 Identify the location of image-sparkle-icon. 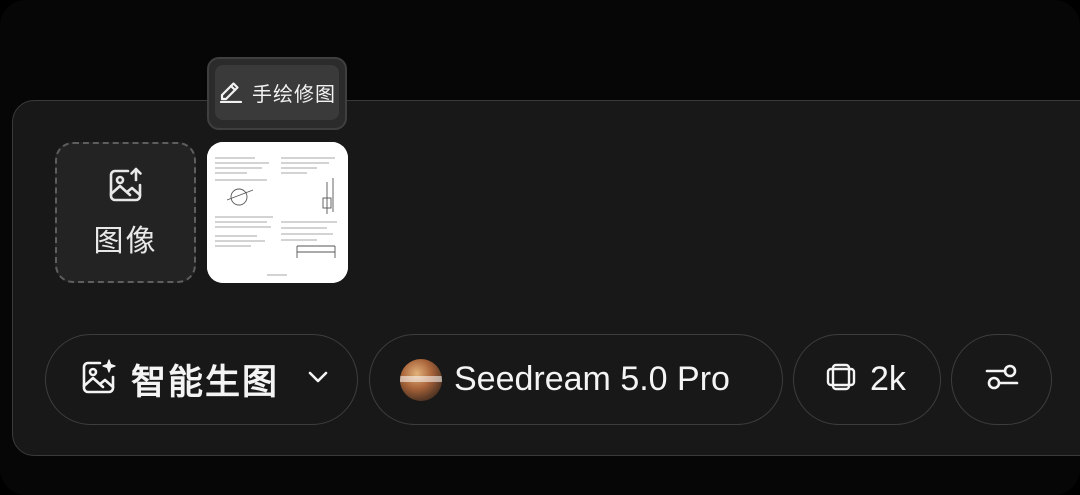
(99, 379).